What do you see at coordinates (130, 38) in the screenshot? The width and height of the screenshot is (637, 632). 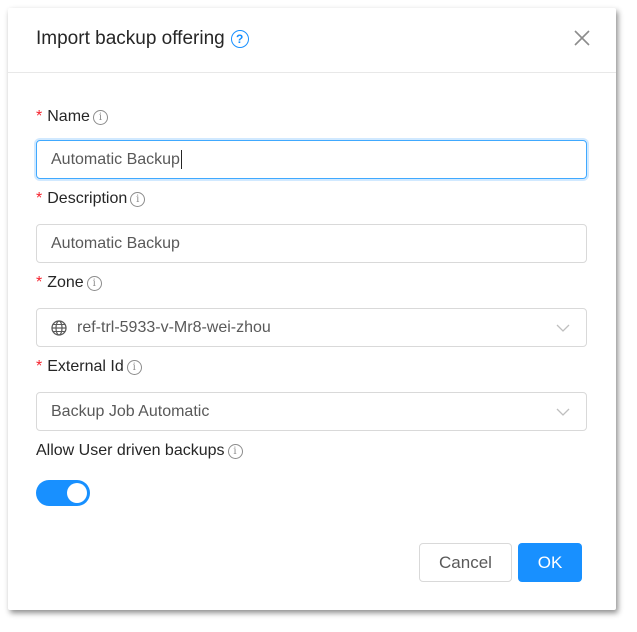 I see `dialog-title-text: Import backup offering` at bounding box center [130, 38].